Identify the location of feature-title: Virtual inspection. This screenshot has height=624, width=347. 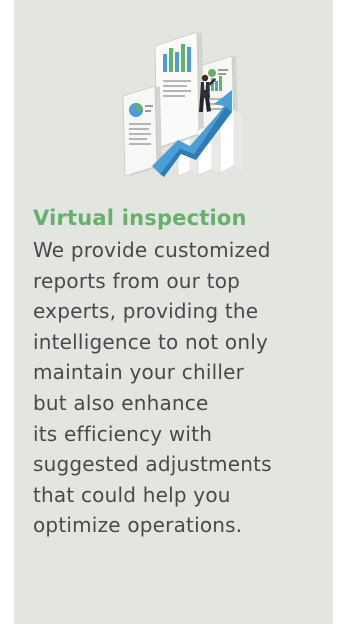
(140, 218).